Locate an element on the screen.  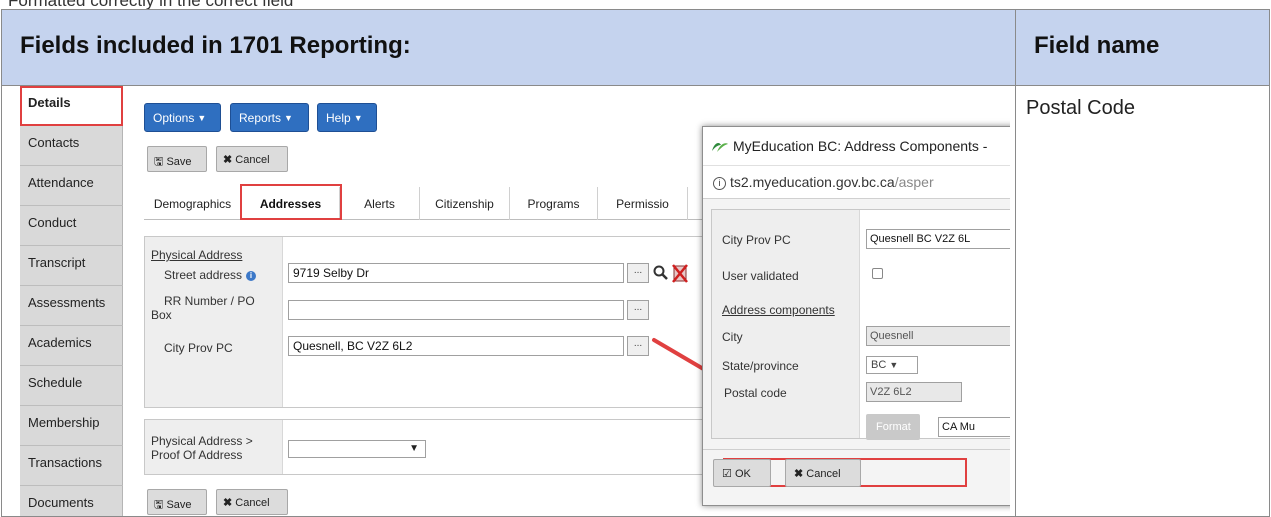
tab-programs: Programs is located at coordinates (554, 203).